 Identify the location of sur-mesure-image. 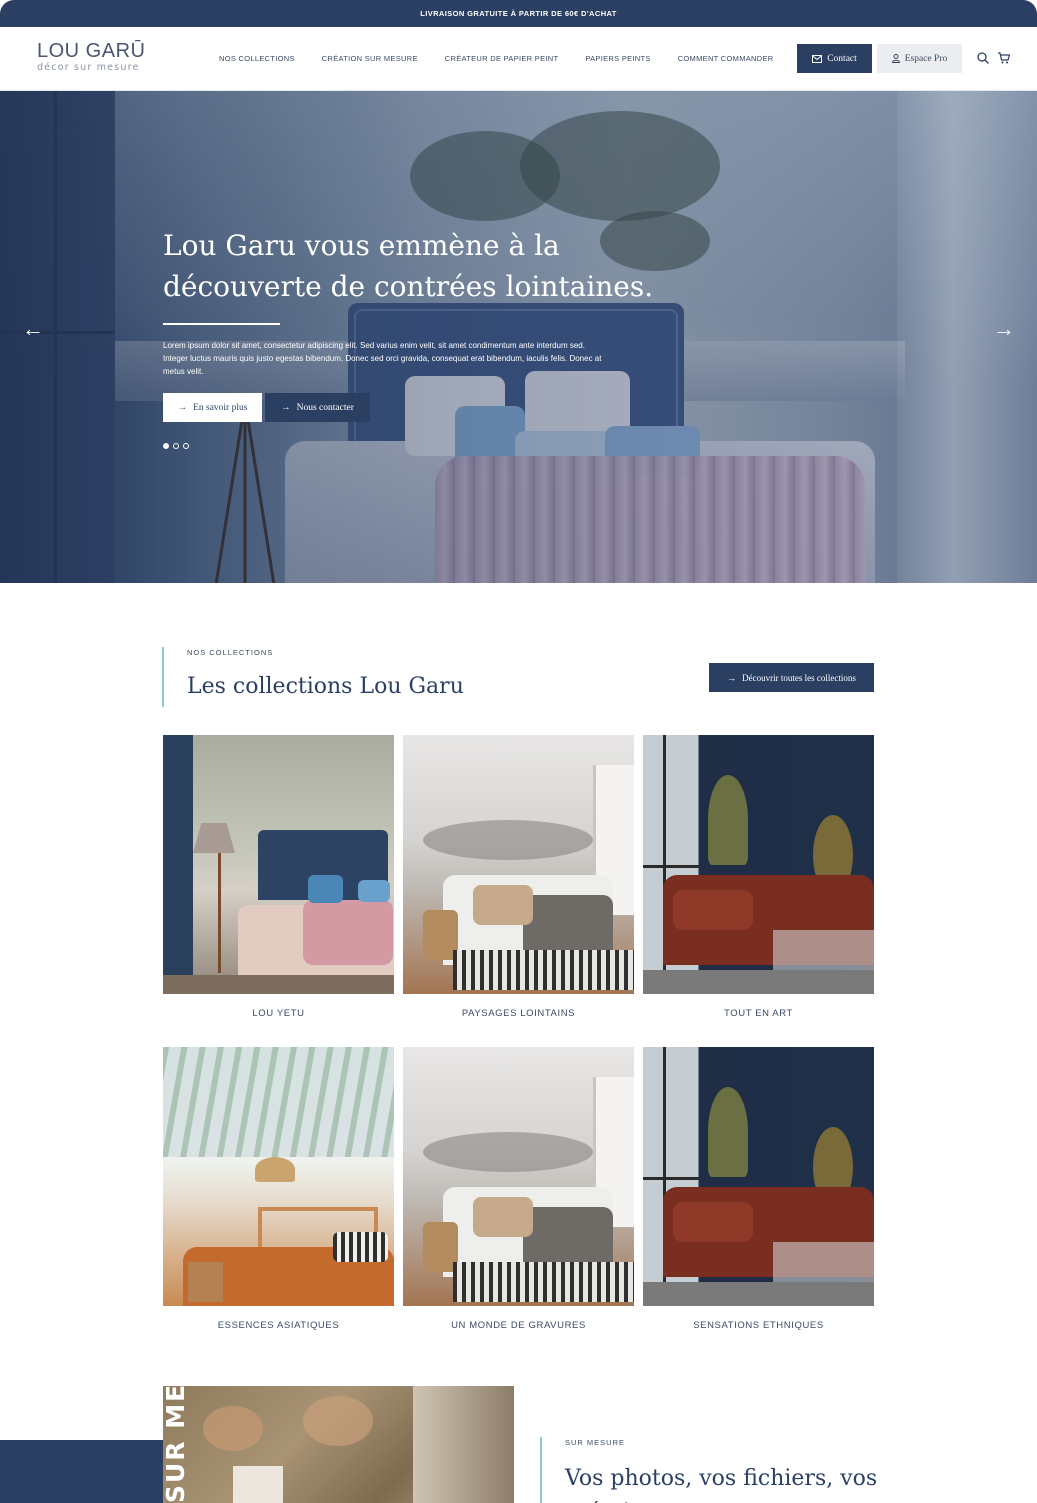
(338, 1444).